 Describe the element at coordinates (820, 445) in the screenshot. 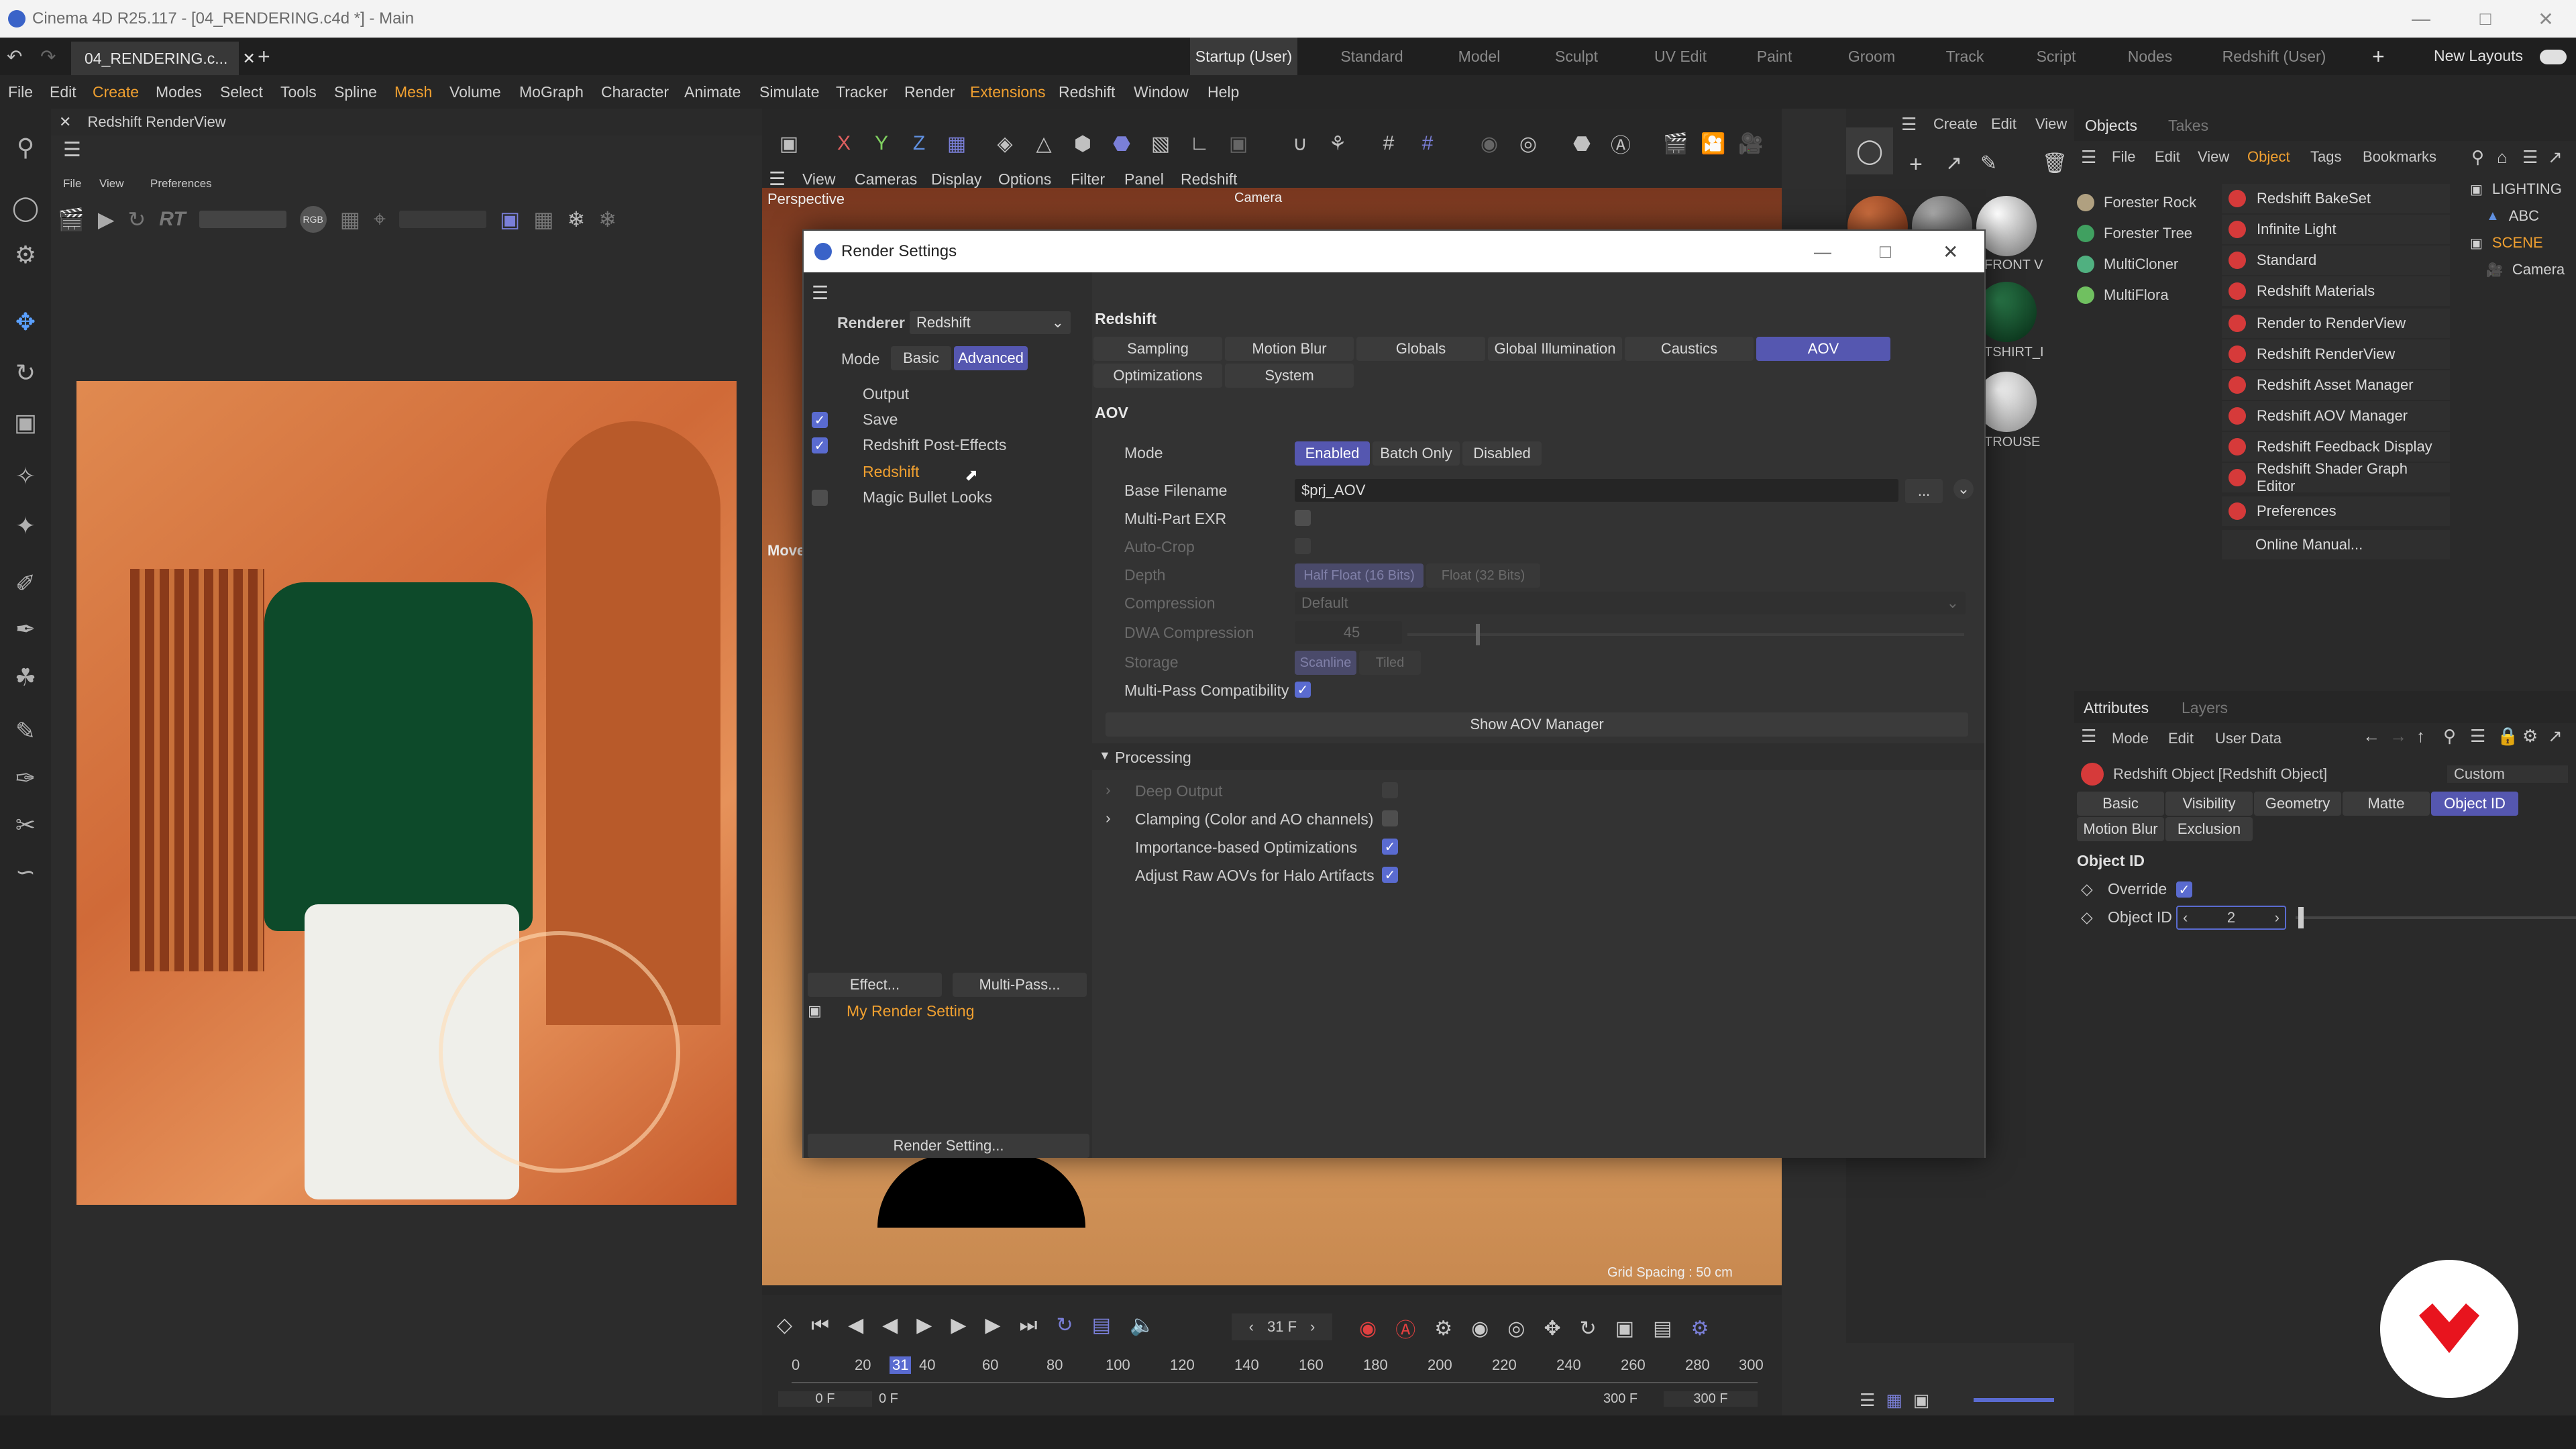

I see `post-effects-checkbox: ✓` at that location.